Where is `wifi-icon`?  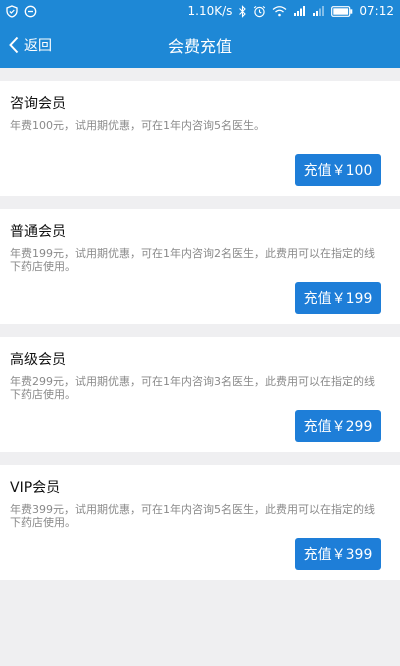 wifi-icon is located at coordinates (279, 11).